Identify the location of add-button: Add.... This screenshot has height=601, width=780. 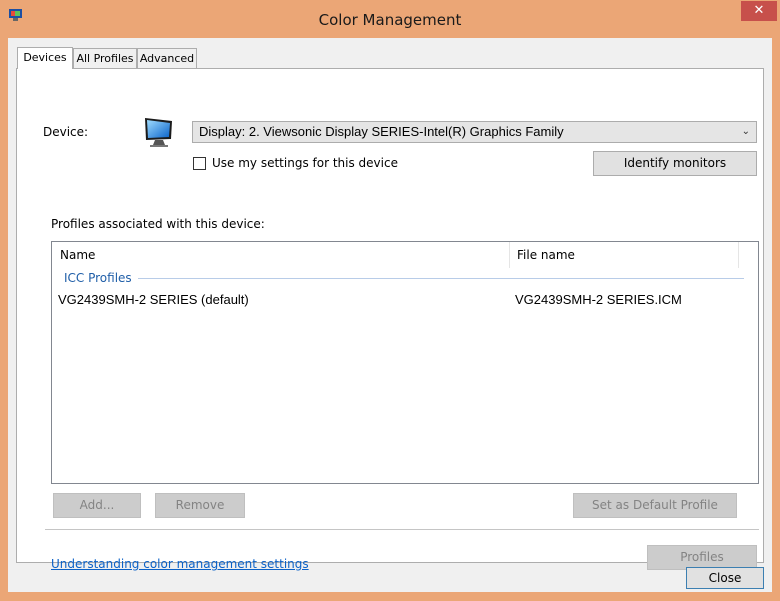
(97, 505).